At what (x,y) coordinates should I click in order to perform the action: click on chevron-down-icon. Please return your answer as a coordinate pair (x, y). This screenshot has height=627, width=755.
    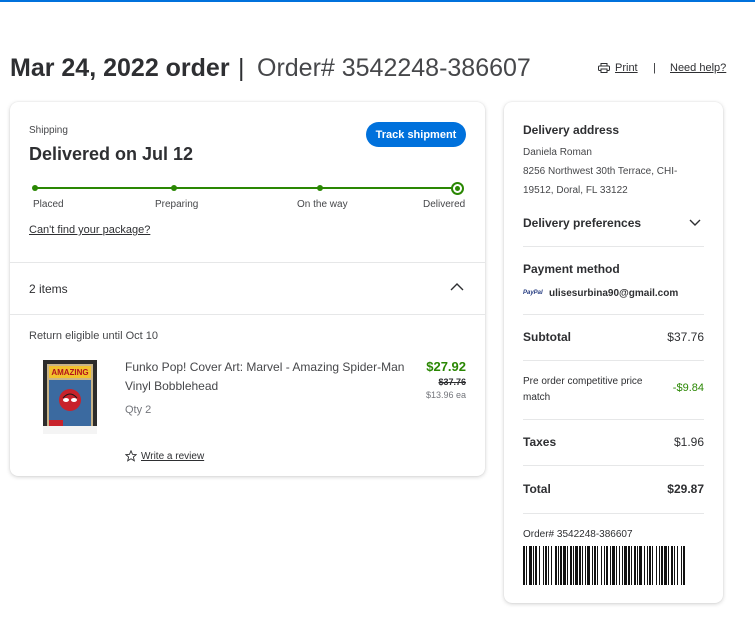
    Looking at the image, I should click on (695, 223).